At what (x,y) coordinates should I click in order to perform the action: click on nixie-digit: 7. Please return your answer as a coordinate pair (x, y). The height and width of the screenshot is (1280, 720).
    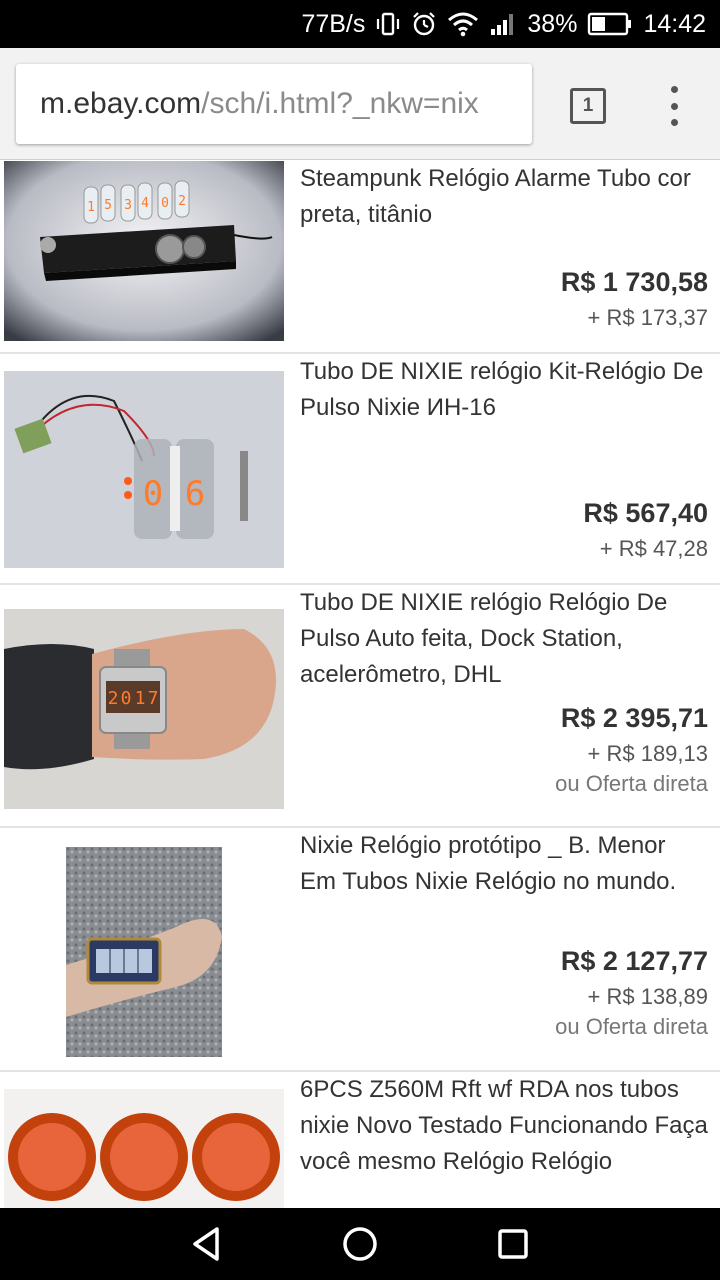
    Looking at the image, I should click on (153, 698).